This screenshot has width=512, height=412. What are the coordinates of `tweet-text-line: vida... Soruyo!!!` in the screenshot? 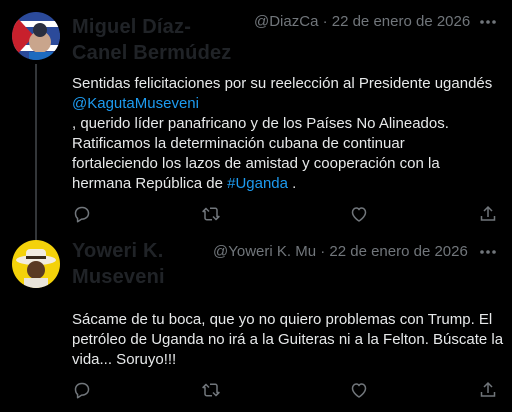 It's located at (124, 359).